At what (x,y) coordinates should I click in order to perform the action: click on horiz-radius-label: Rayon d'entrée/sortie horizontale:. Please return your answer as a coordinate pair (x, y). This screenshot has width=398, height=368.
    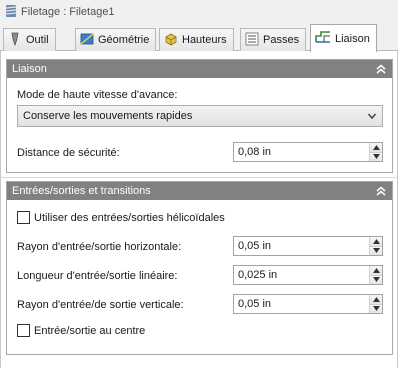
    Looking at the image, I should click on (99, 247).